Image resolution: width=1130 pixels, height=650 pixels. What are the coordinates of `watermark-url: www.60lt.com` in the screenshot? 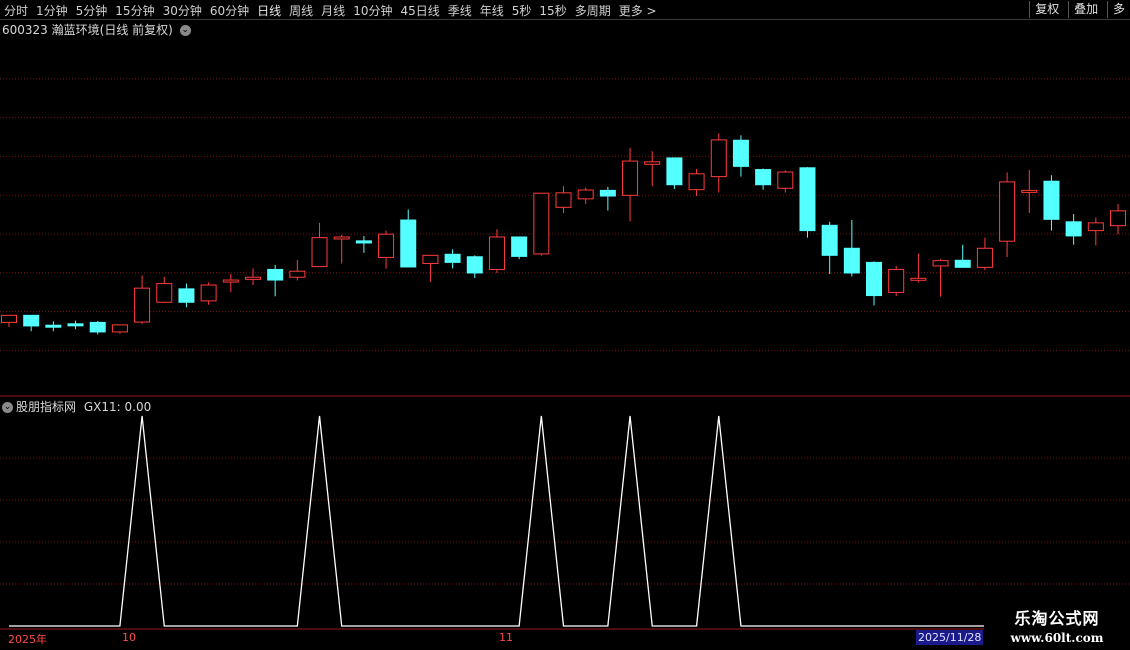 It's located at (1057, 638).